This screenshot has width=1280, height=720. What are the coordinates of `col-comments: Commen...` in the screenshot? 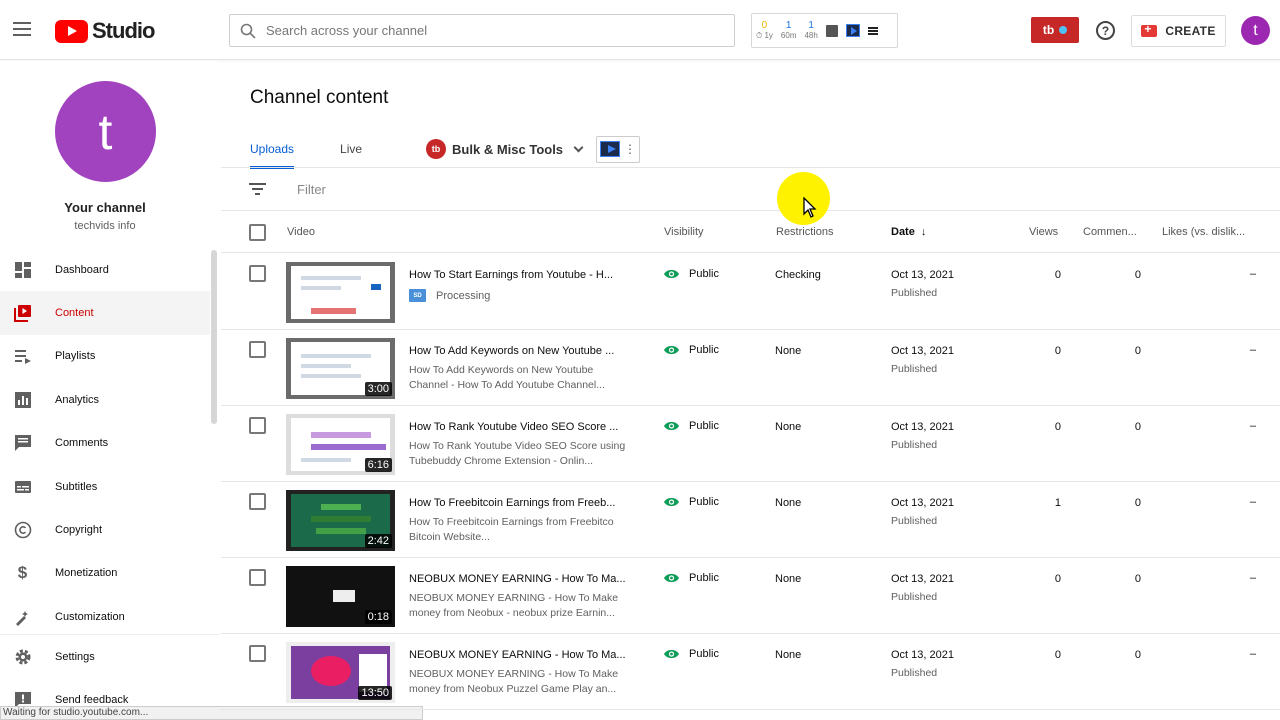 It's located at (1110, 232).